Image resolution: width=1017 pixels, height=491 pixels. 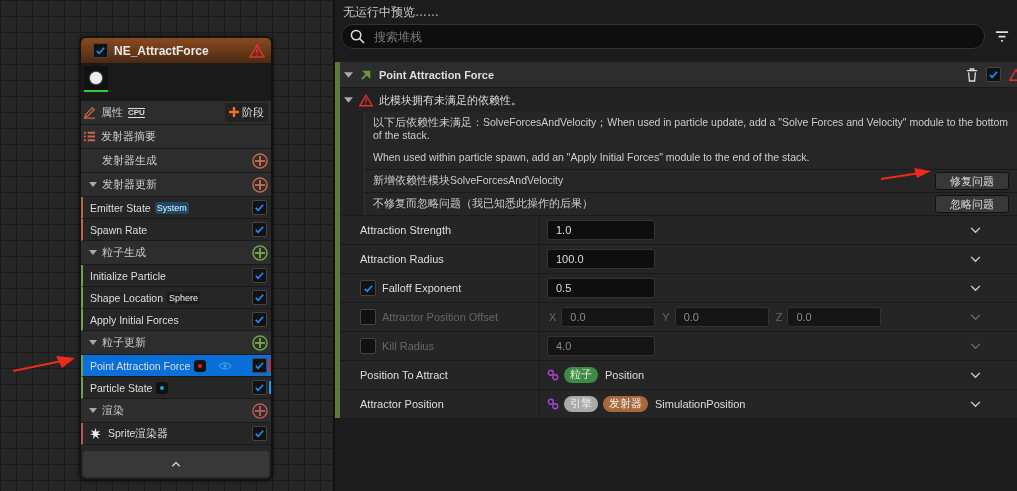 I want to click on module-item: Apply Initial Forces, so click(x=176, y=320).